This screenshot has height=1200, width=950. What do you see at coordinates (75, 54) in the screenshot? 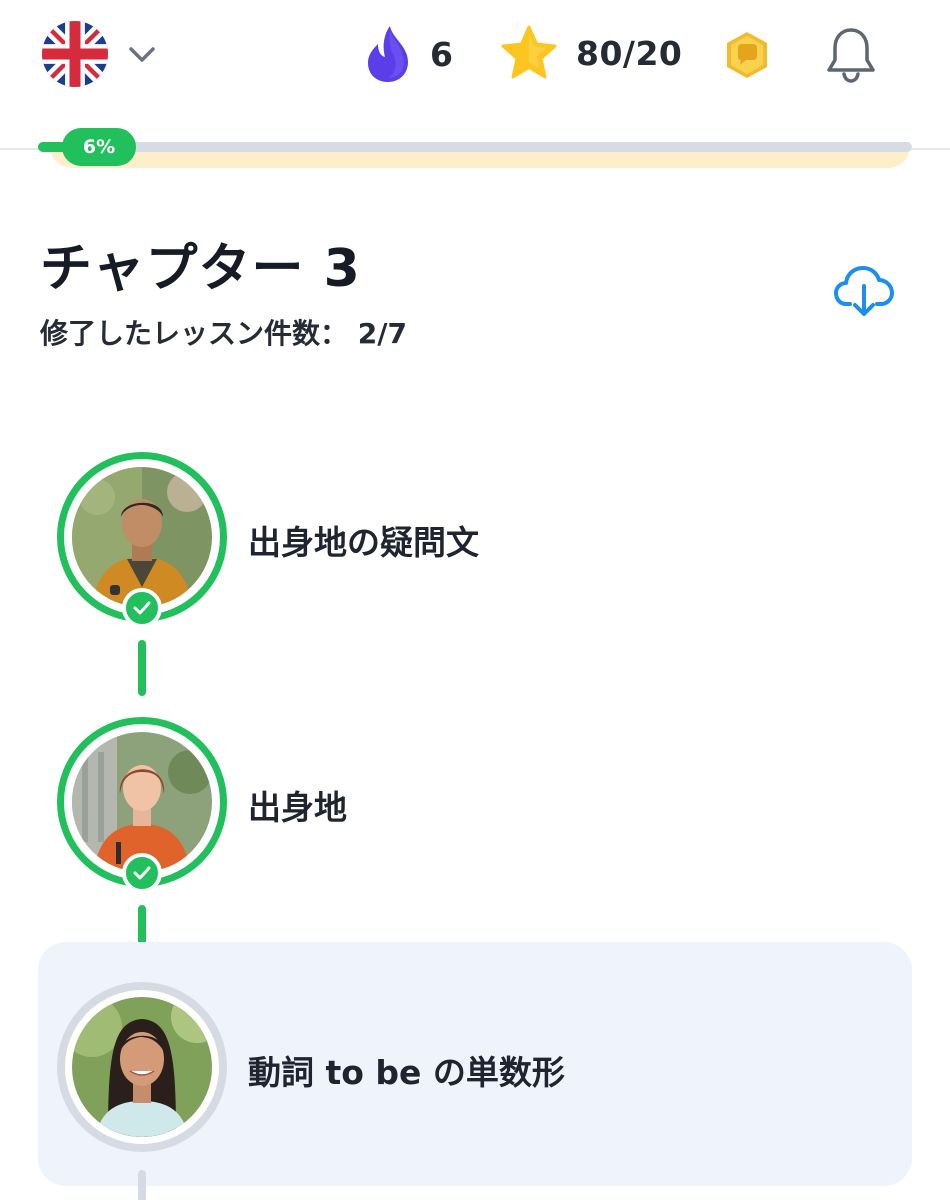
I see `uk-flag-icon` at bounding box center [75, 54].